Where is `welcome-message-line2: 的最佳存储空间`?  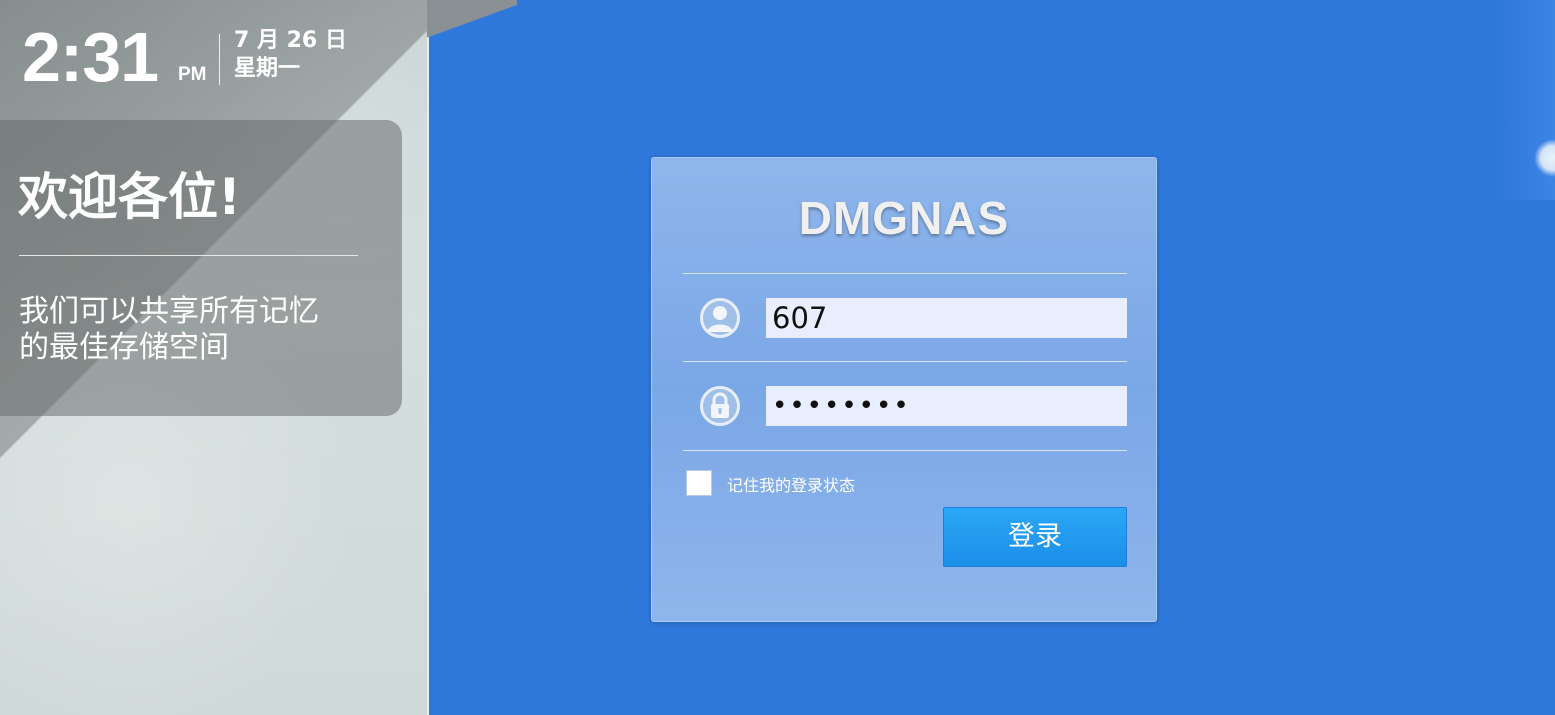 welcome-message-line2: 的最佳存储空间 is located at coordinates (124, 347).